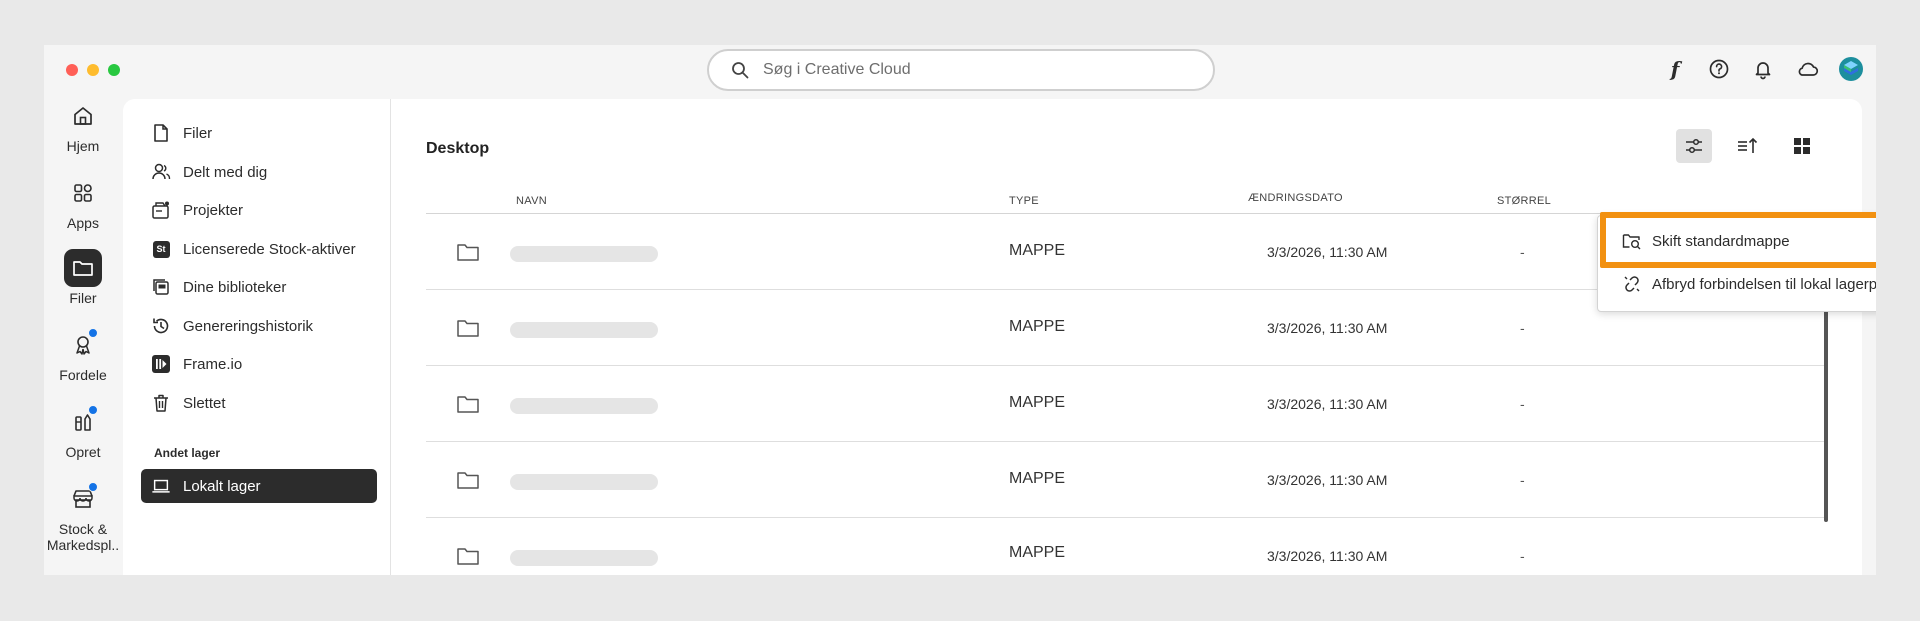 The height and width of the screenshot is (621, 1920). I want to click on nav-item-licensed-stock: St Licenserede Stock-aktiver, so click(259, 249).